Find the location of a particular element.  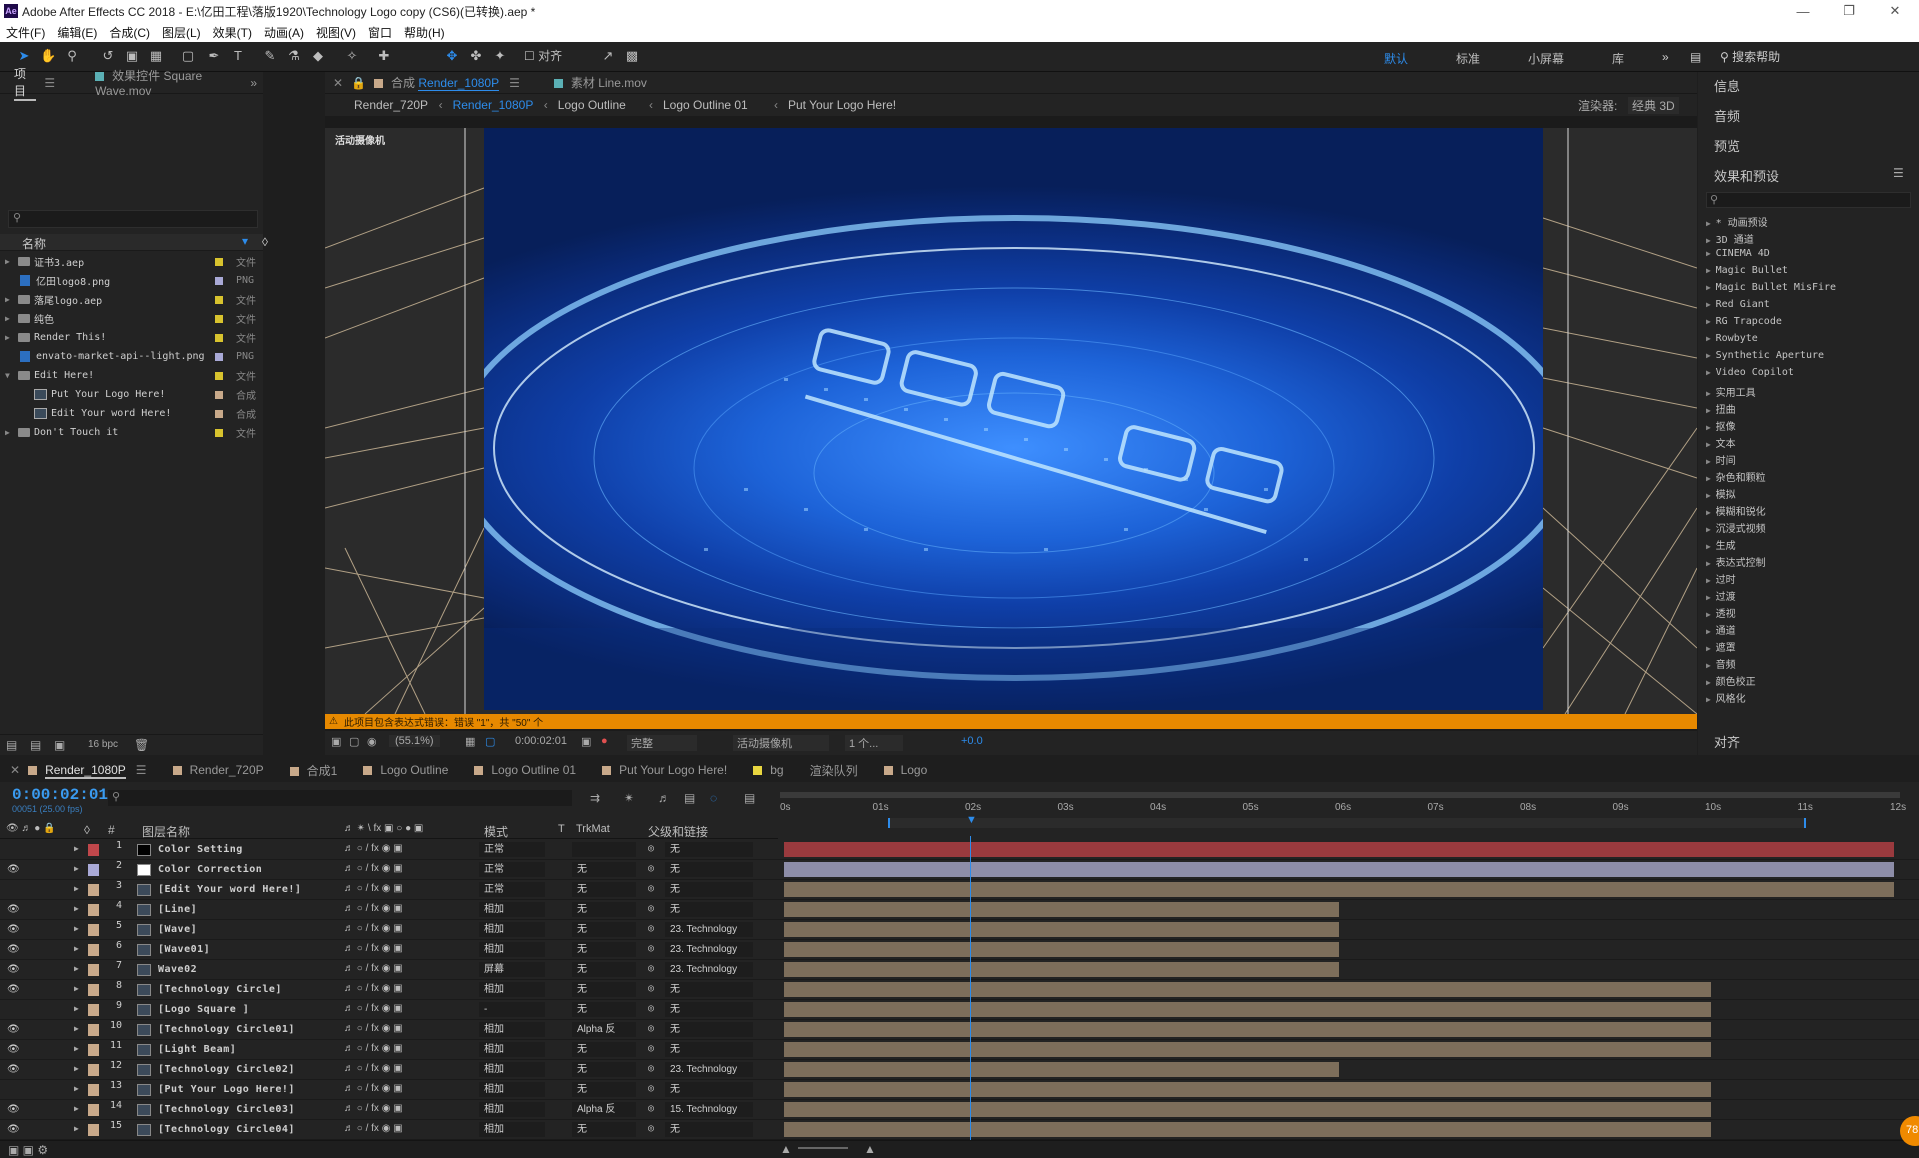

layer-name: [Wave] is located at coordinates (177, 929).